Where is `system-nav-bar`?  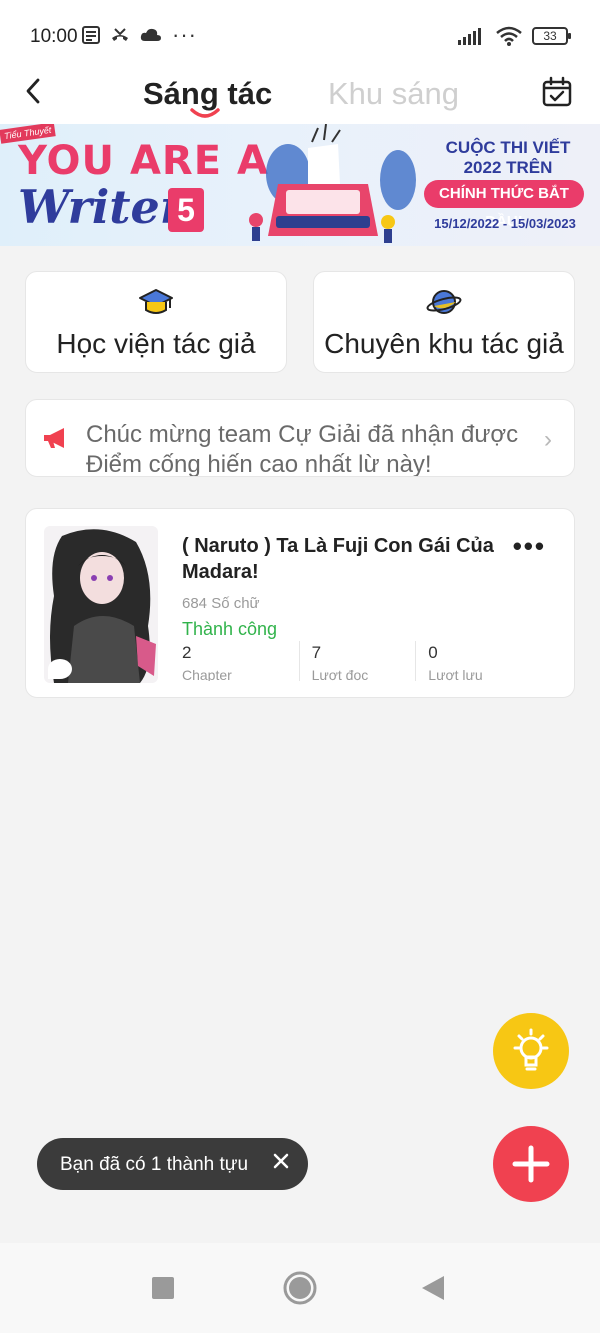
system-nav-bar is located at coordinates (300, 1288).